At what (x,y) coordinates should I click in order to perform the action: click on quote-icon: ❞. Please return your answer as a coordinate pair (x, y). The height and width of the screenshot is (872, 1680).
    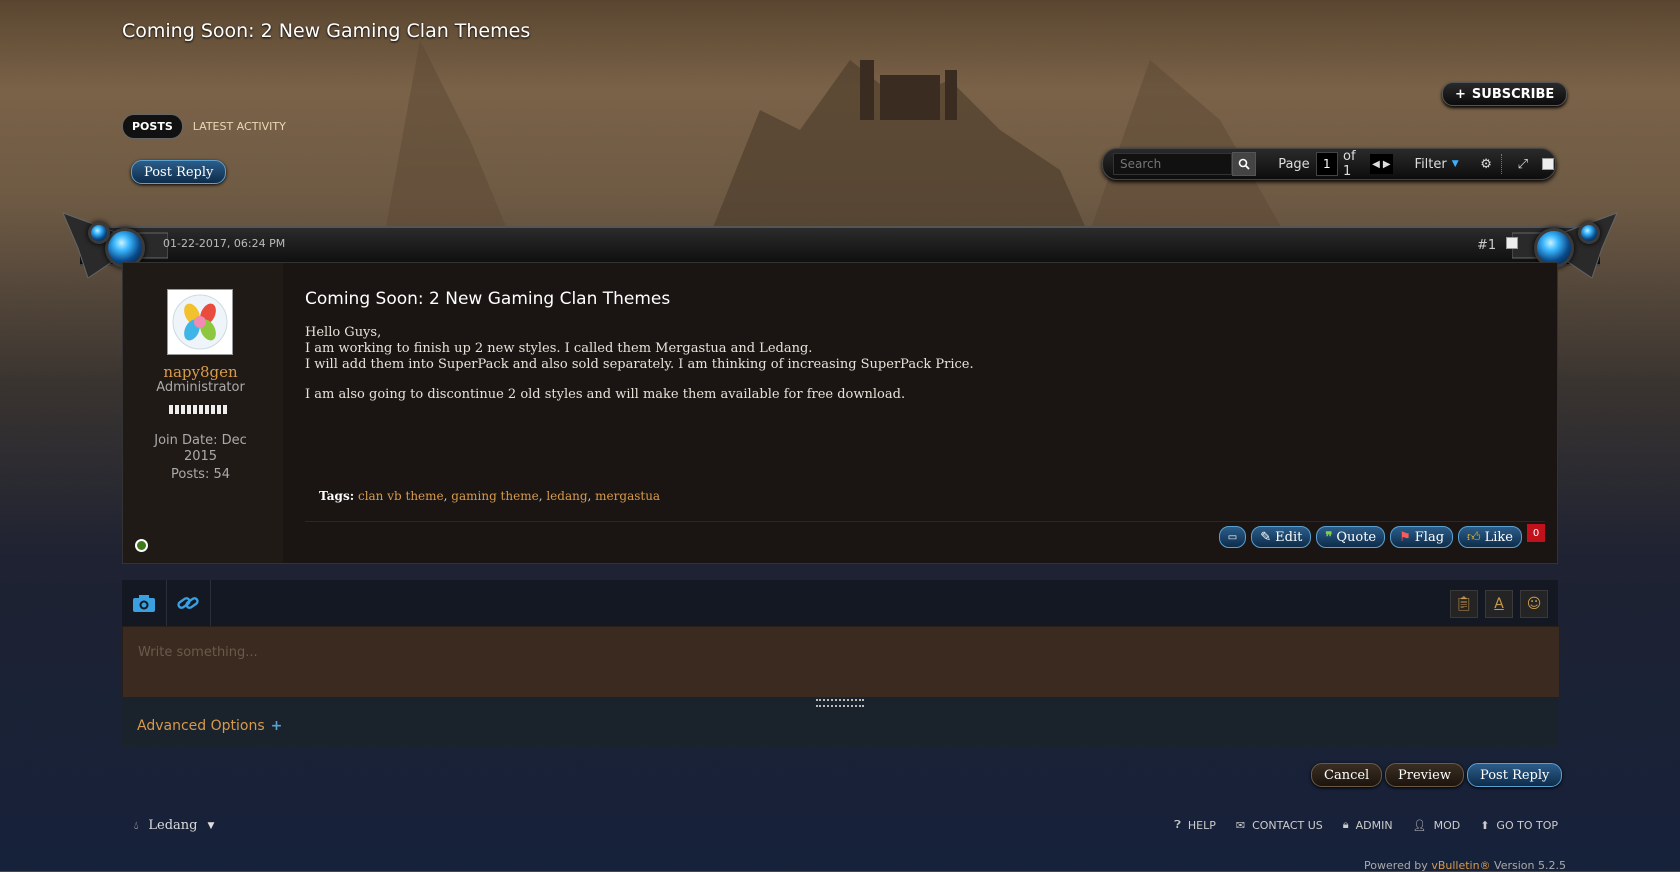
    Looking at the image, I should click on (1329, 537).